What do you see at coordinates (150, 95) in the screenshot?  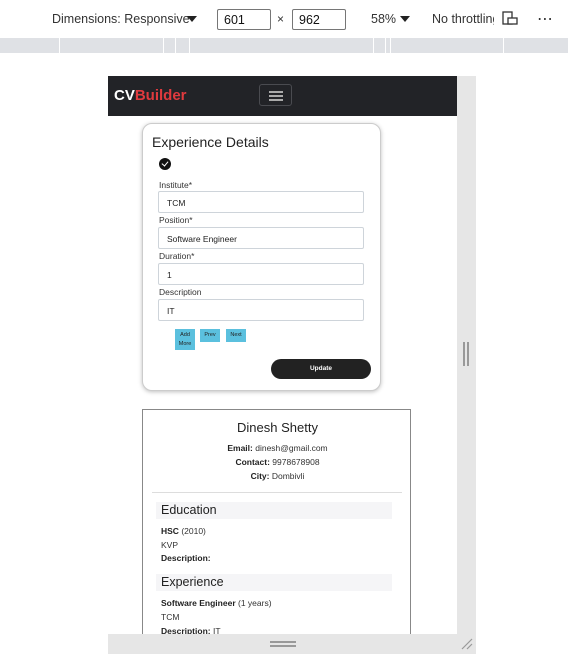 I see `brand-logo: CVBuilder` at bounding box center [150, 95].